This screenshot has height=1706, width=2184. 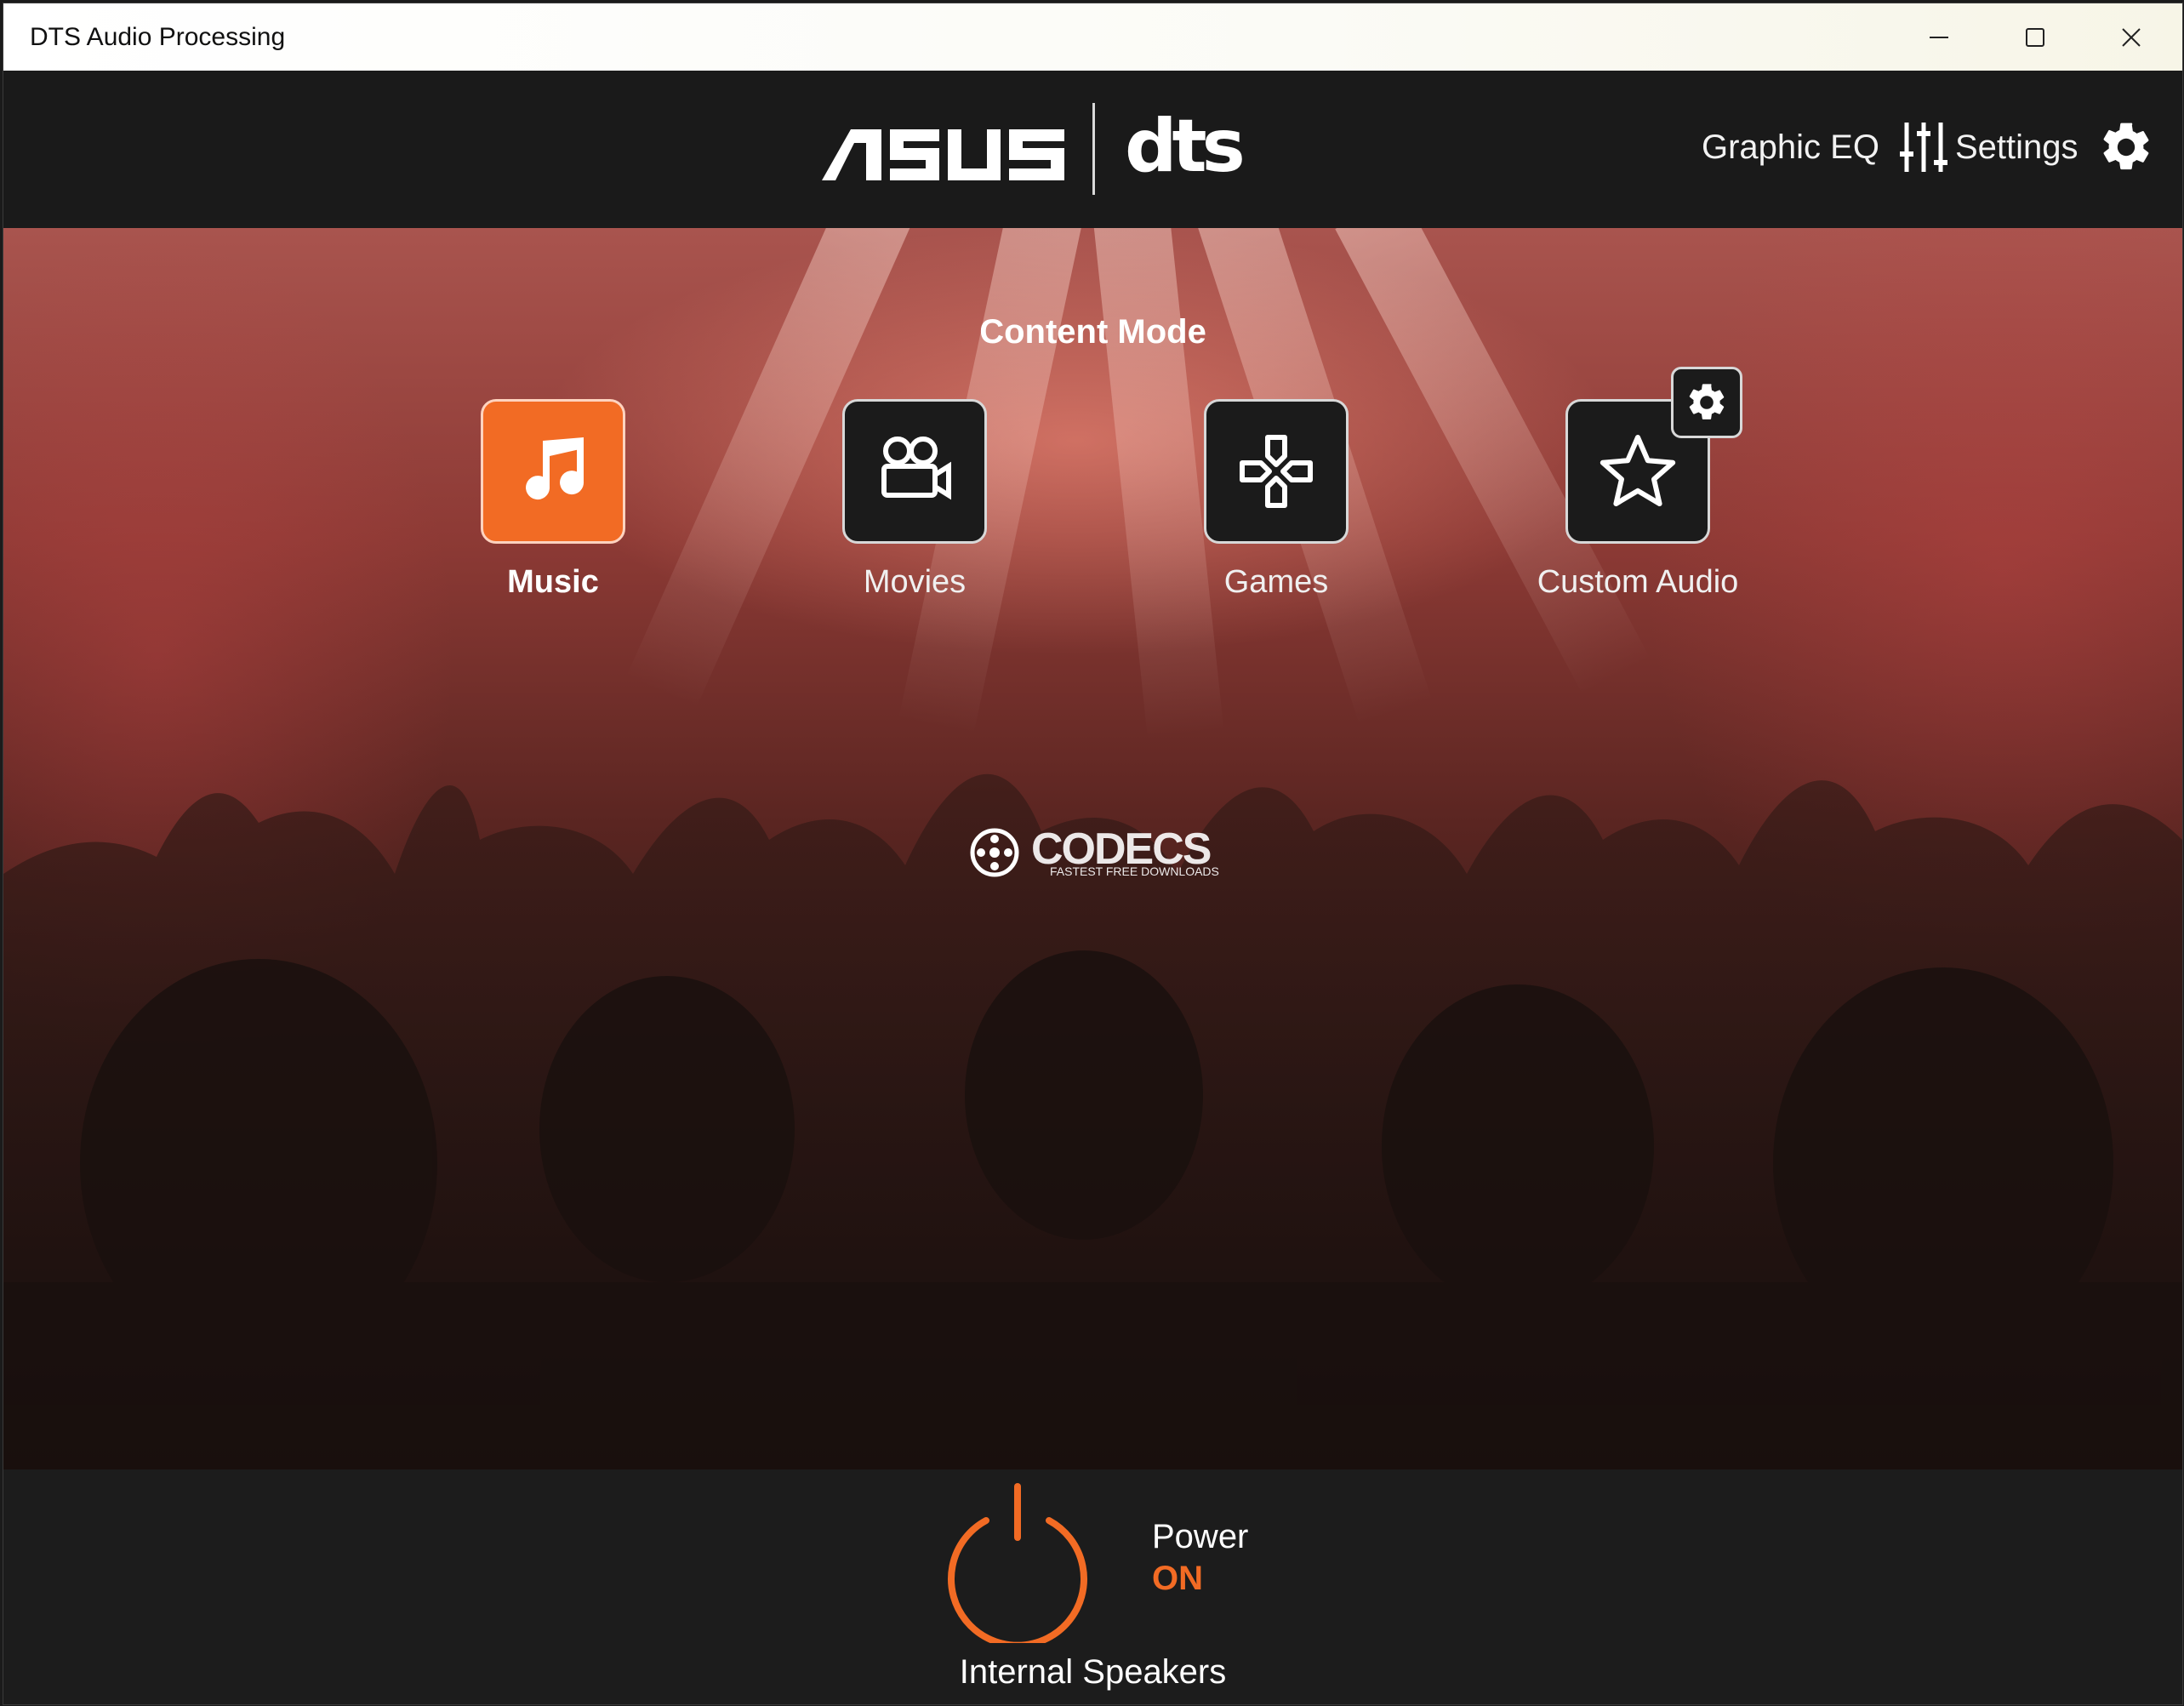 I want to click on mode-movies-label: Movies, so click(x=915, y=582).